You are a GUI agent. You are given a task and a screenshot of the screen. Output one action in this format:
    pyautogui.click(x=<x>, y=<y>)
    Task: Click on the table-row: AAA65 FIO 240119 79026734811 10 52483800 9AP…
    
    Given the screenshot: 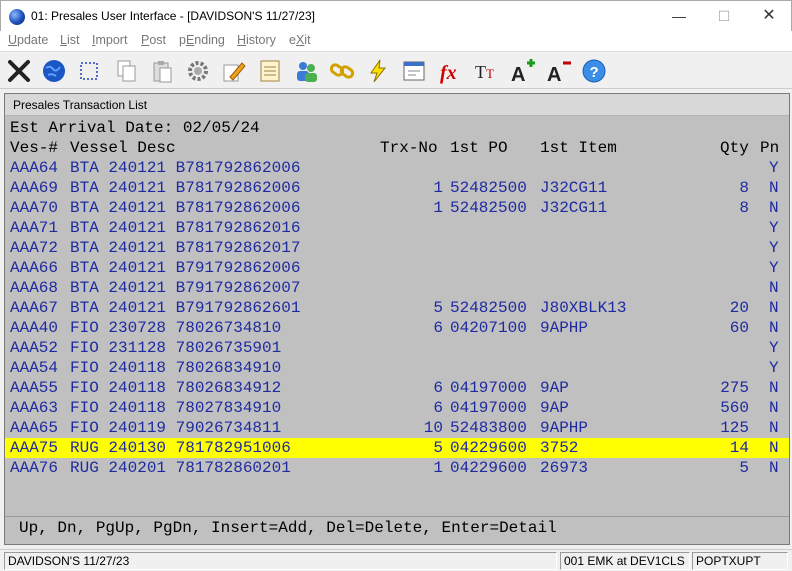 What is the action you would take?
    pyautogui.click(x=397, y=428)
    